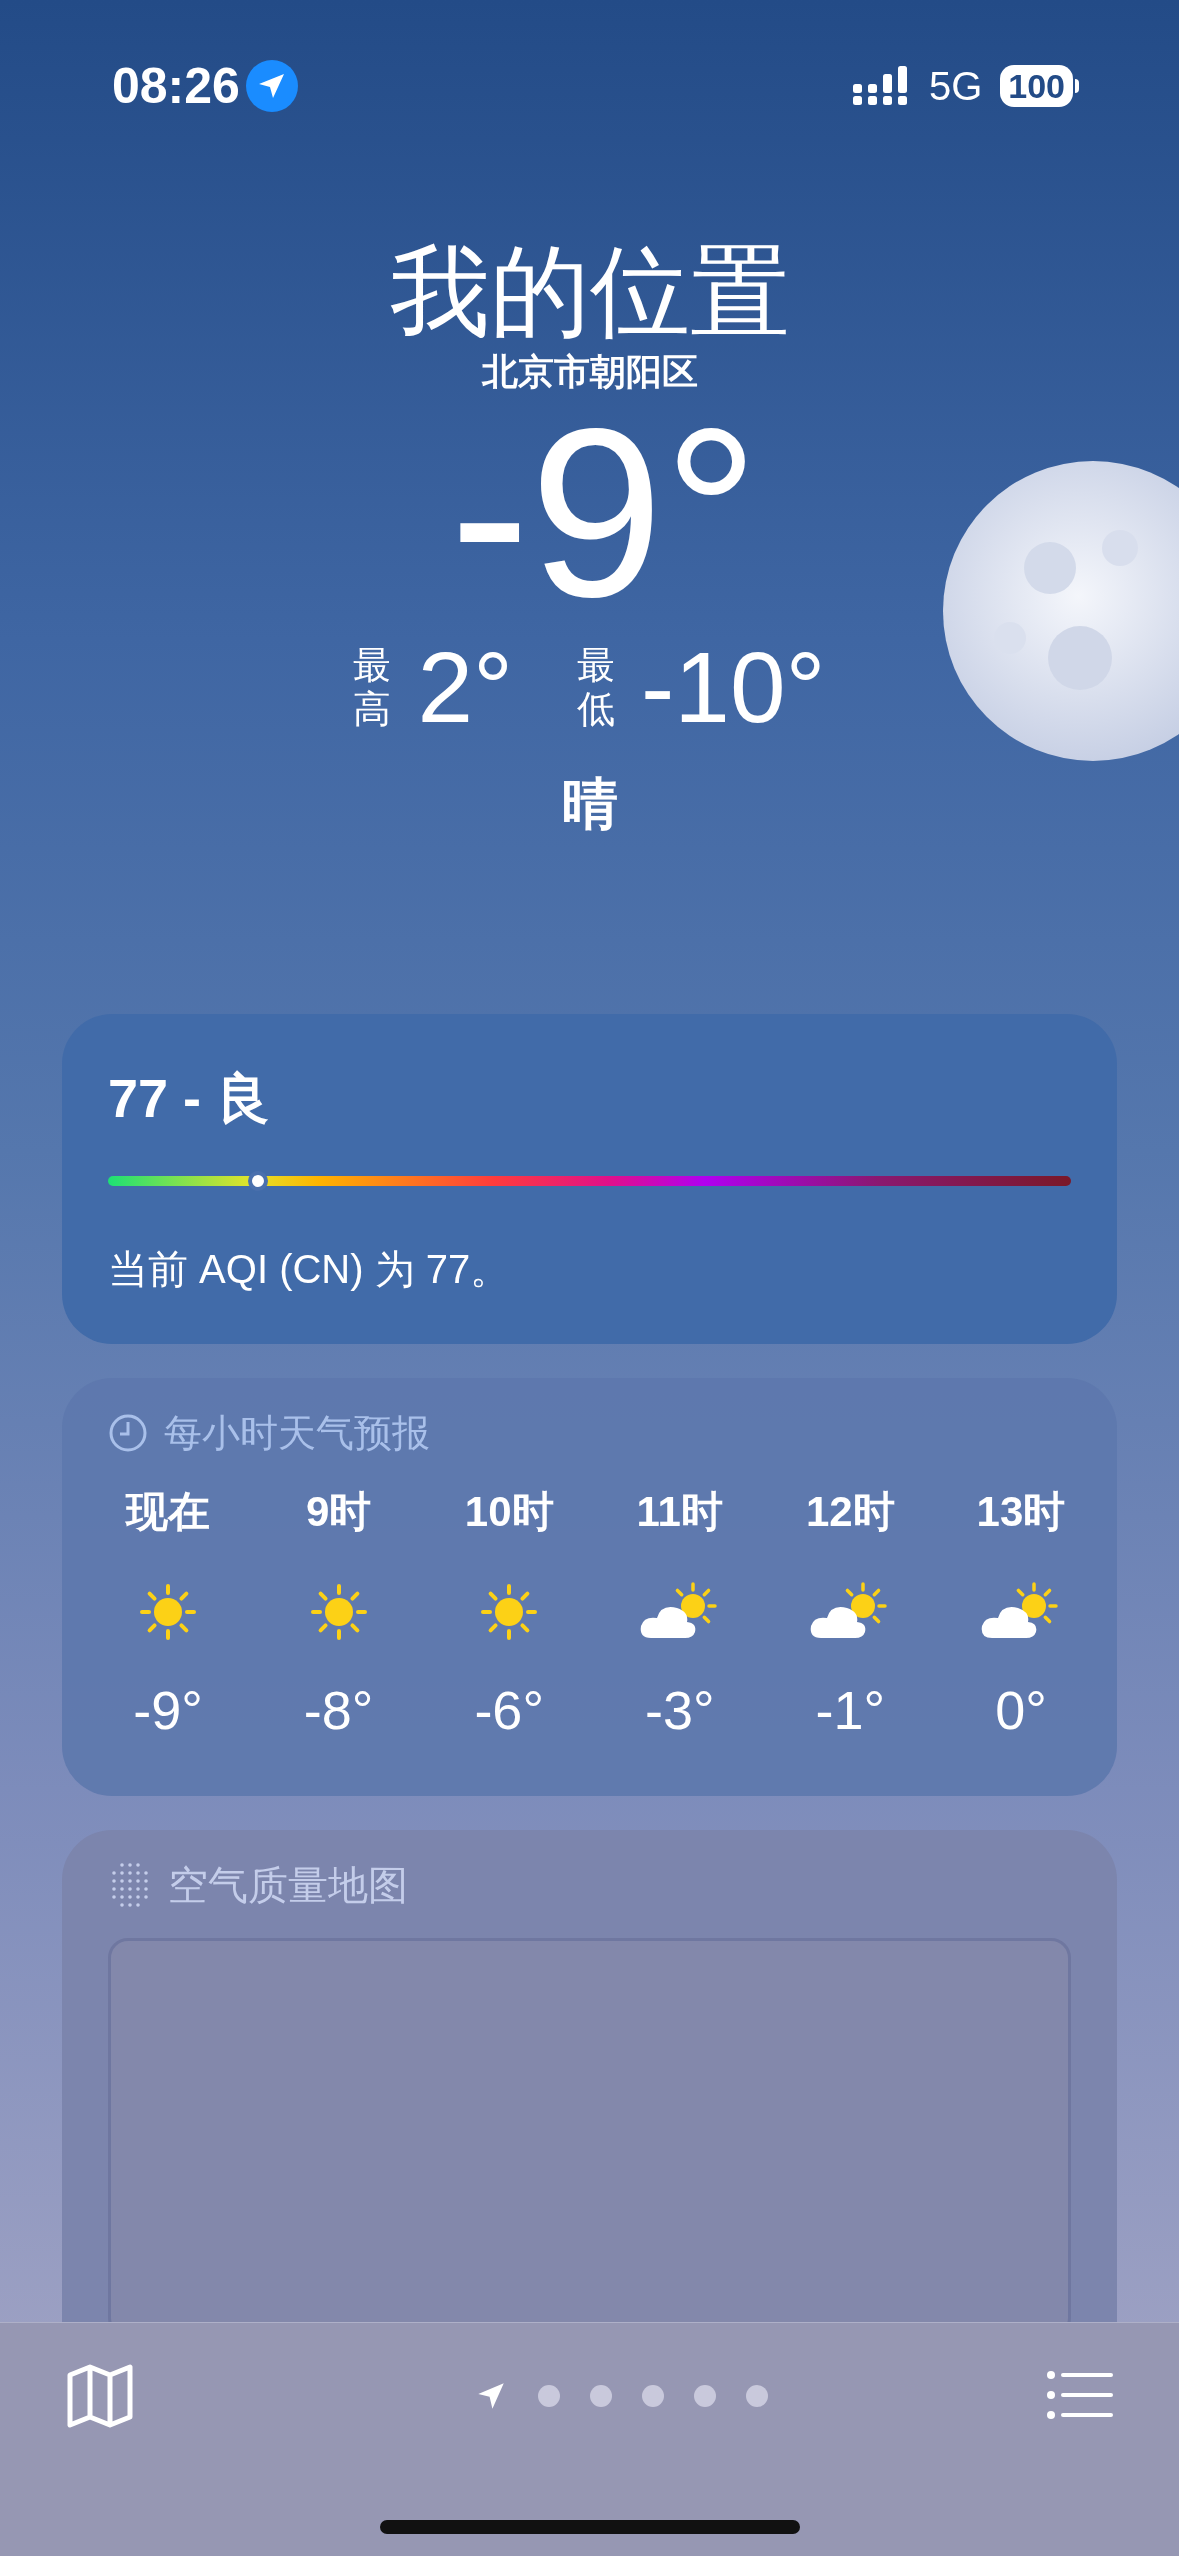 The image size is (1179, 2556). Describe the element at coordinates (955, 86) in the screenshot. I see `network-label: 5G` at that location.